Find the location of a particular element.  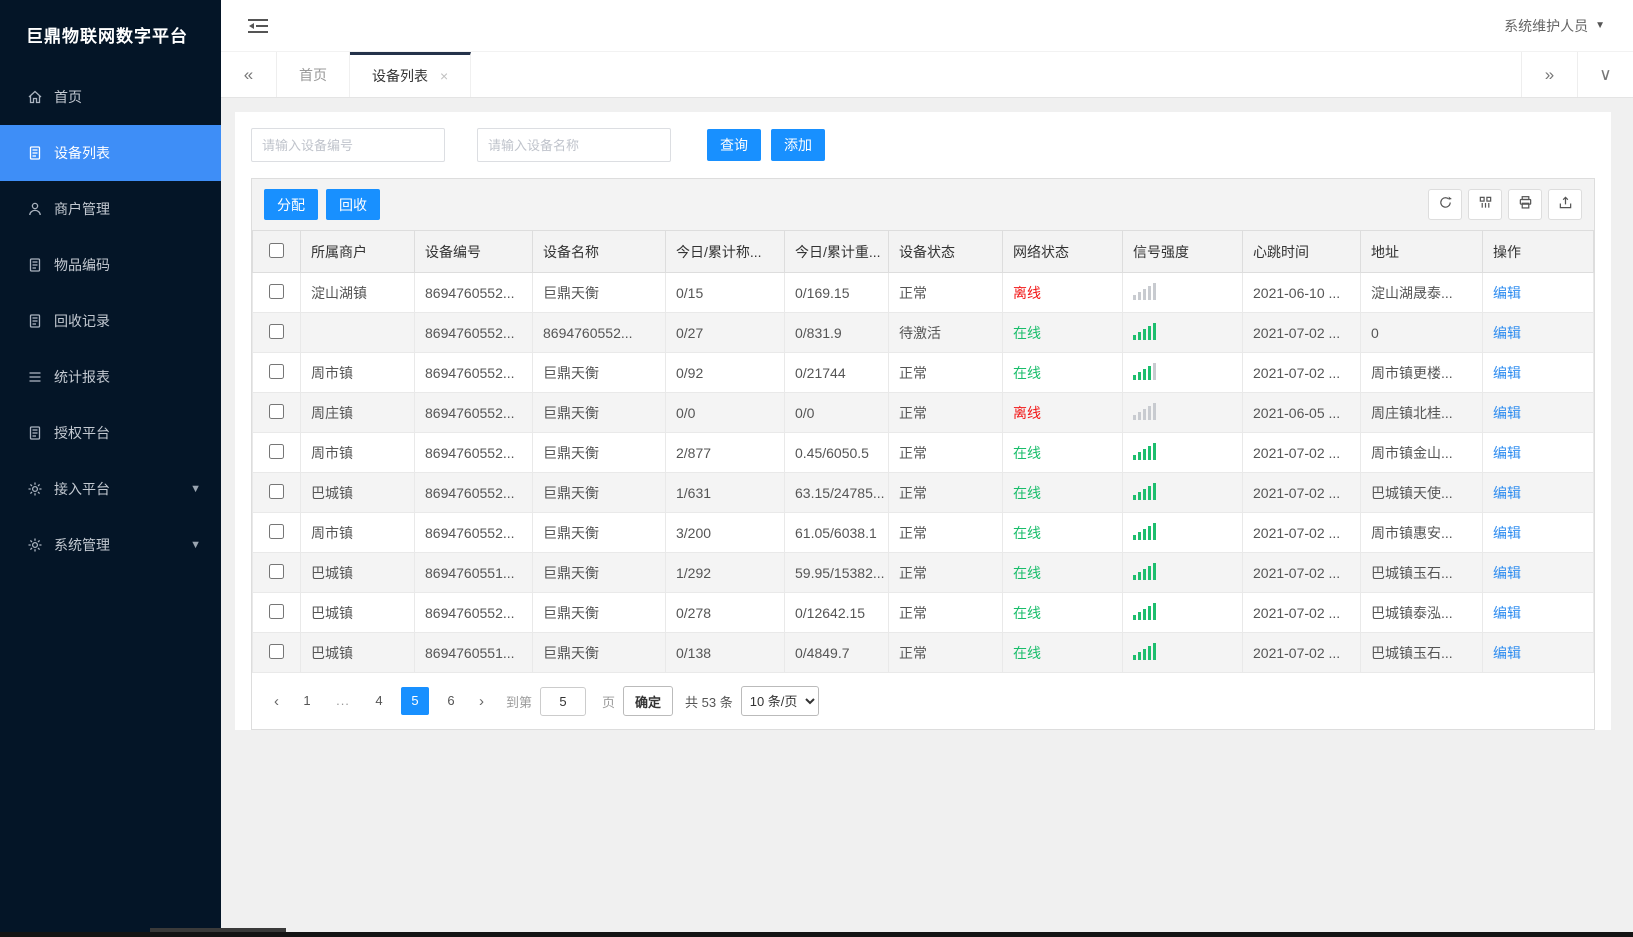

cell-today-weight: 0/169.15 is located at coordinates (836, 292).